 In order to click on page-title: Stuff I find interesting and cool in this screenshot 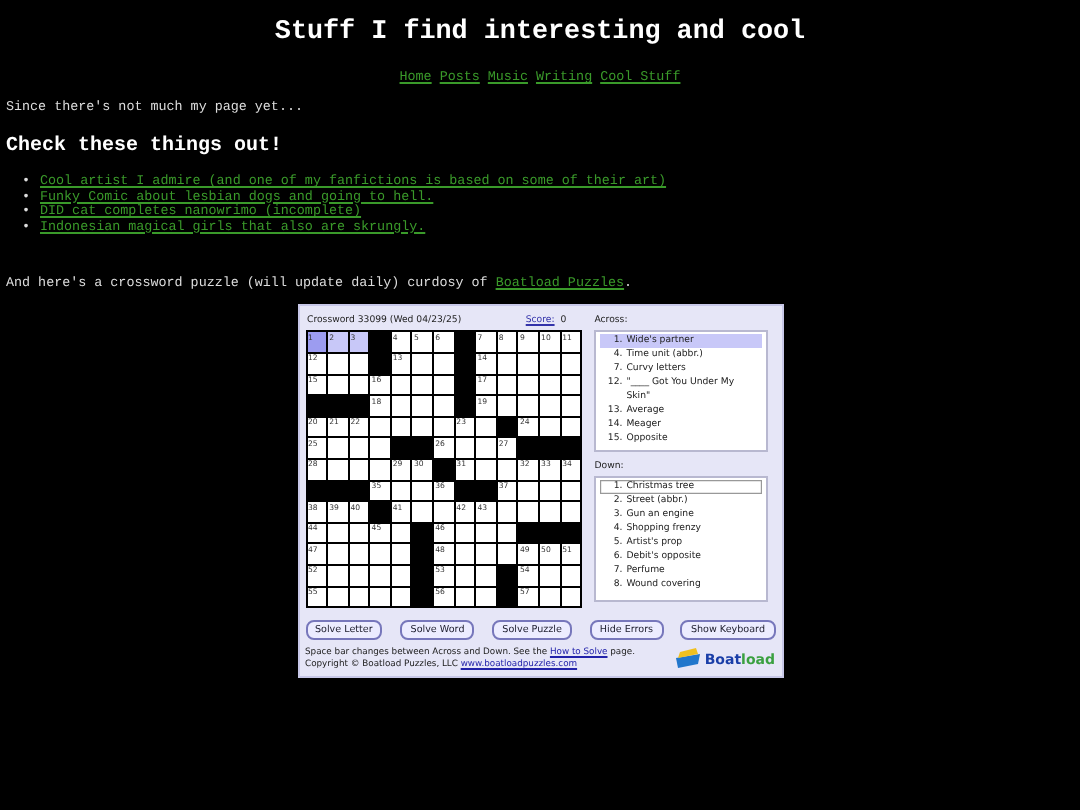, I will do `click(540, 33)`.